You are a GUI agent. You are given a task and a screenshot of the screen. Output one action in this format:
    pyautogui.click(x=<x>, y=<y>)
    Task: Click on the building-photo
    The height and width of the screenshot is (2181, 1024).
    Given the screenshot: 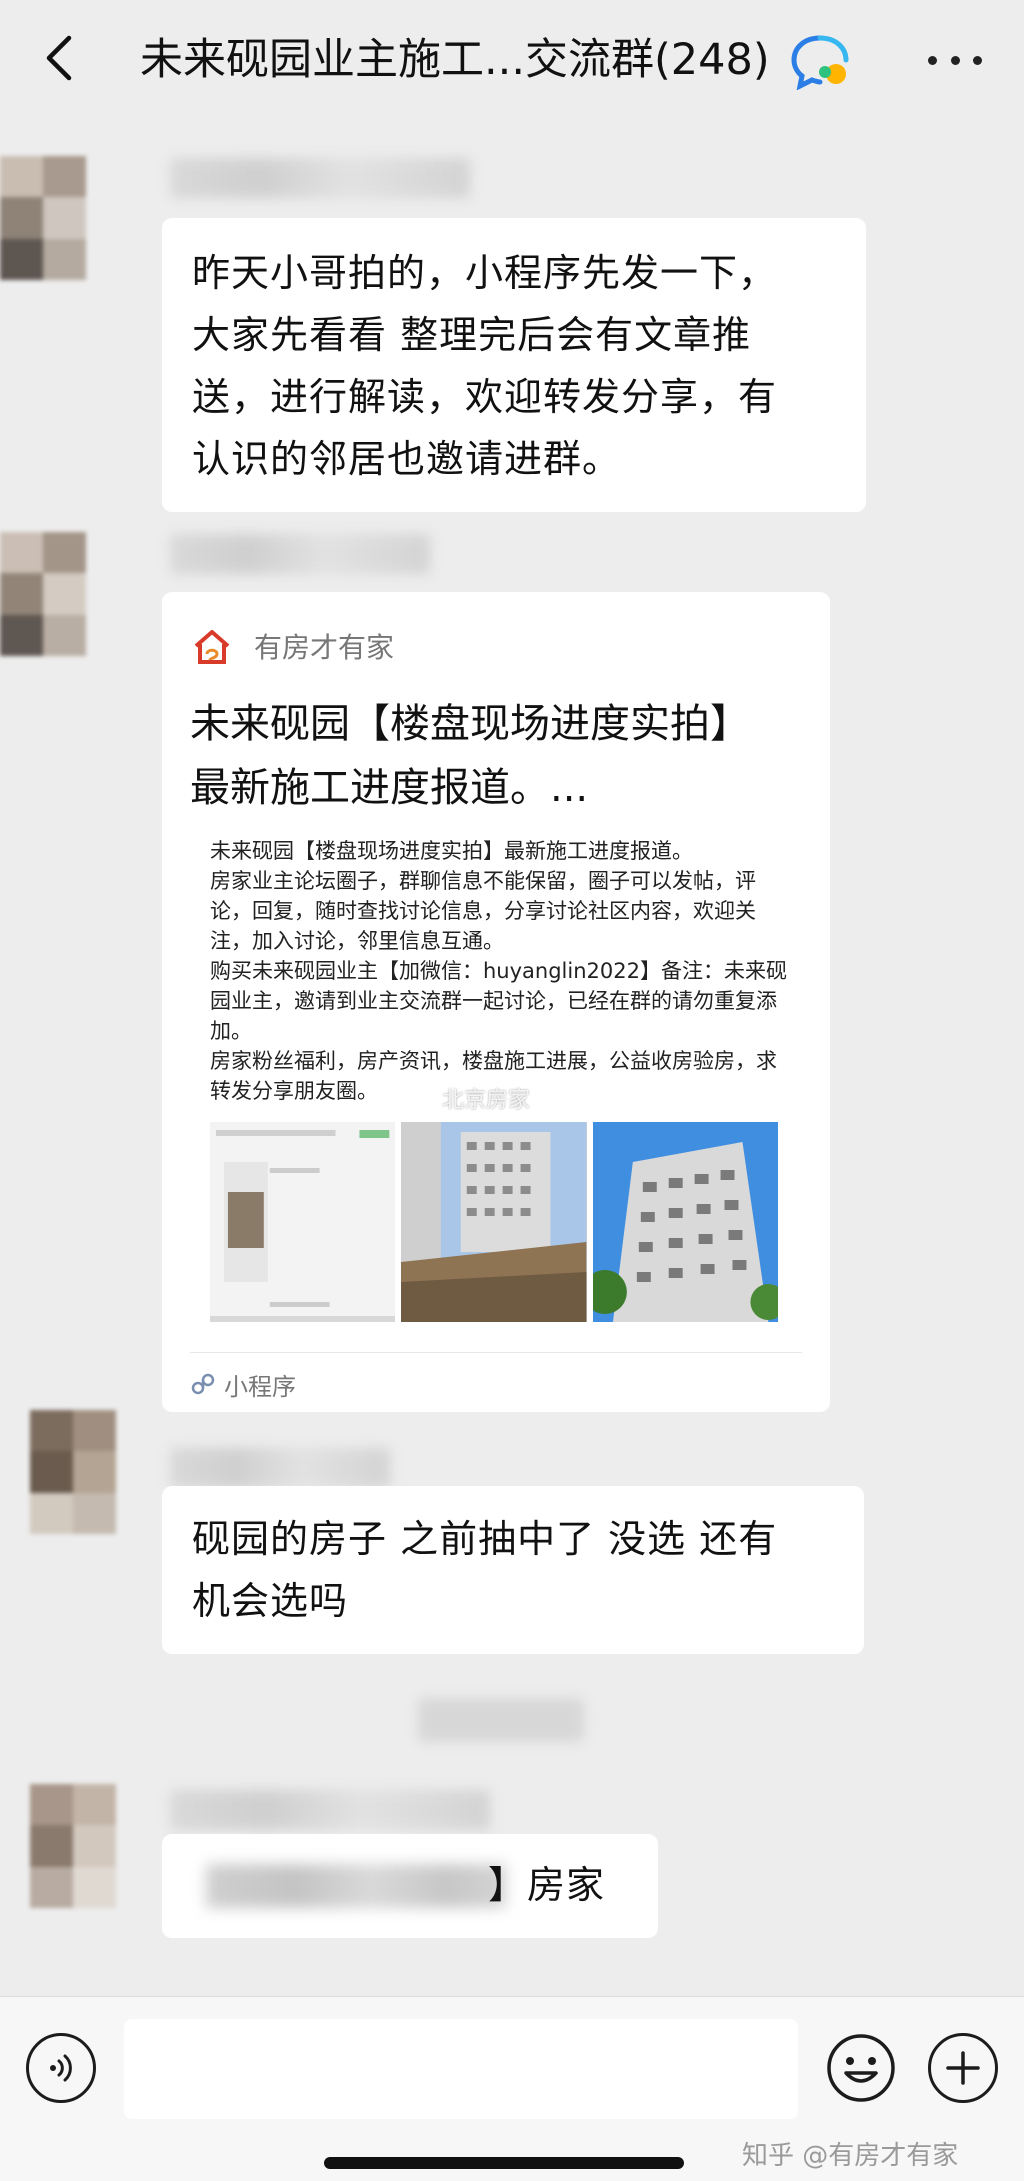 What is the action you would take?
    pyautogui.click(x=685, y=1222)
    